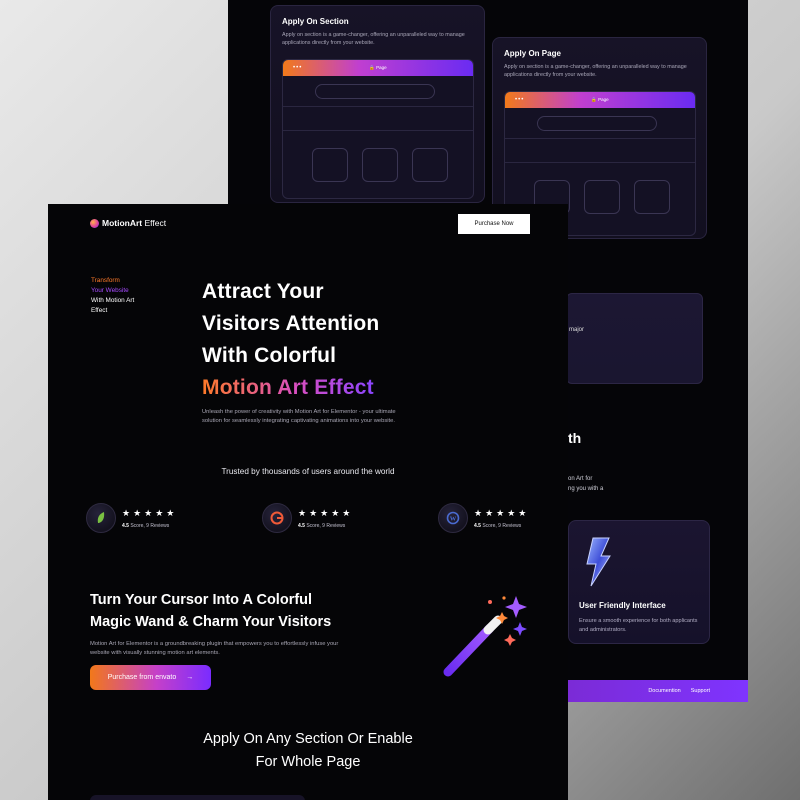 Image resolution: width=800 pixels, height=800 pixels. Describe the element at coordinates (664, 691) in the screenshot. I see `footer-link-documention: Documention` at that location.